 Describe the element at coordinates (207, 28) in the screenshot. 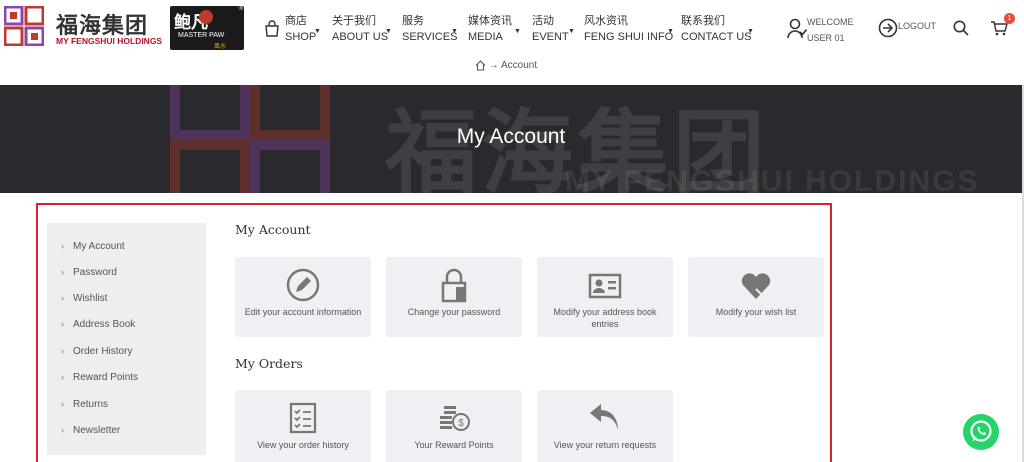

I see `partner-logo: 鲍凡 MASTER PAW 風水 ®` at that location.